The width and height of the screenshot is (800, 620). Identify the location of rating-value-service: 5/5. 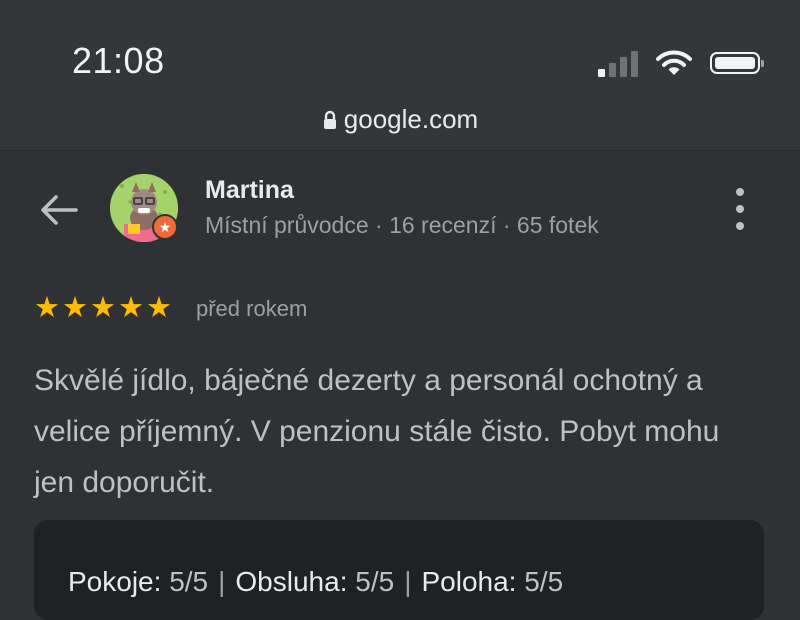
(375, 581).